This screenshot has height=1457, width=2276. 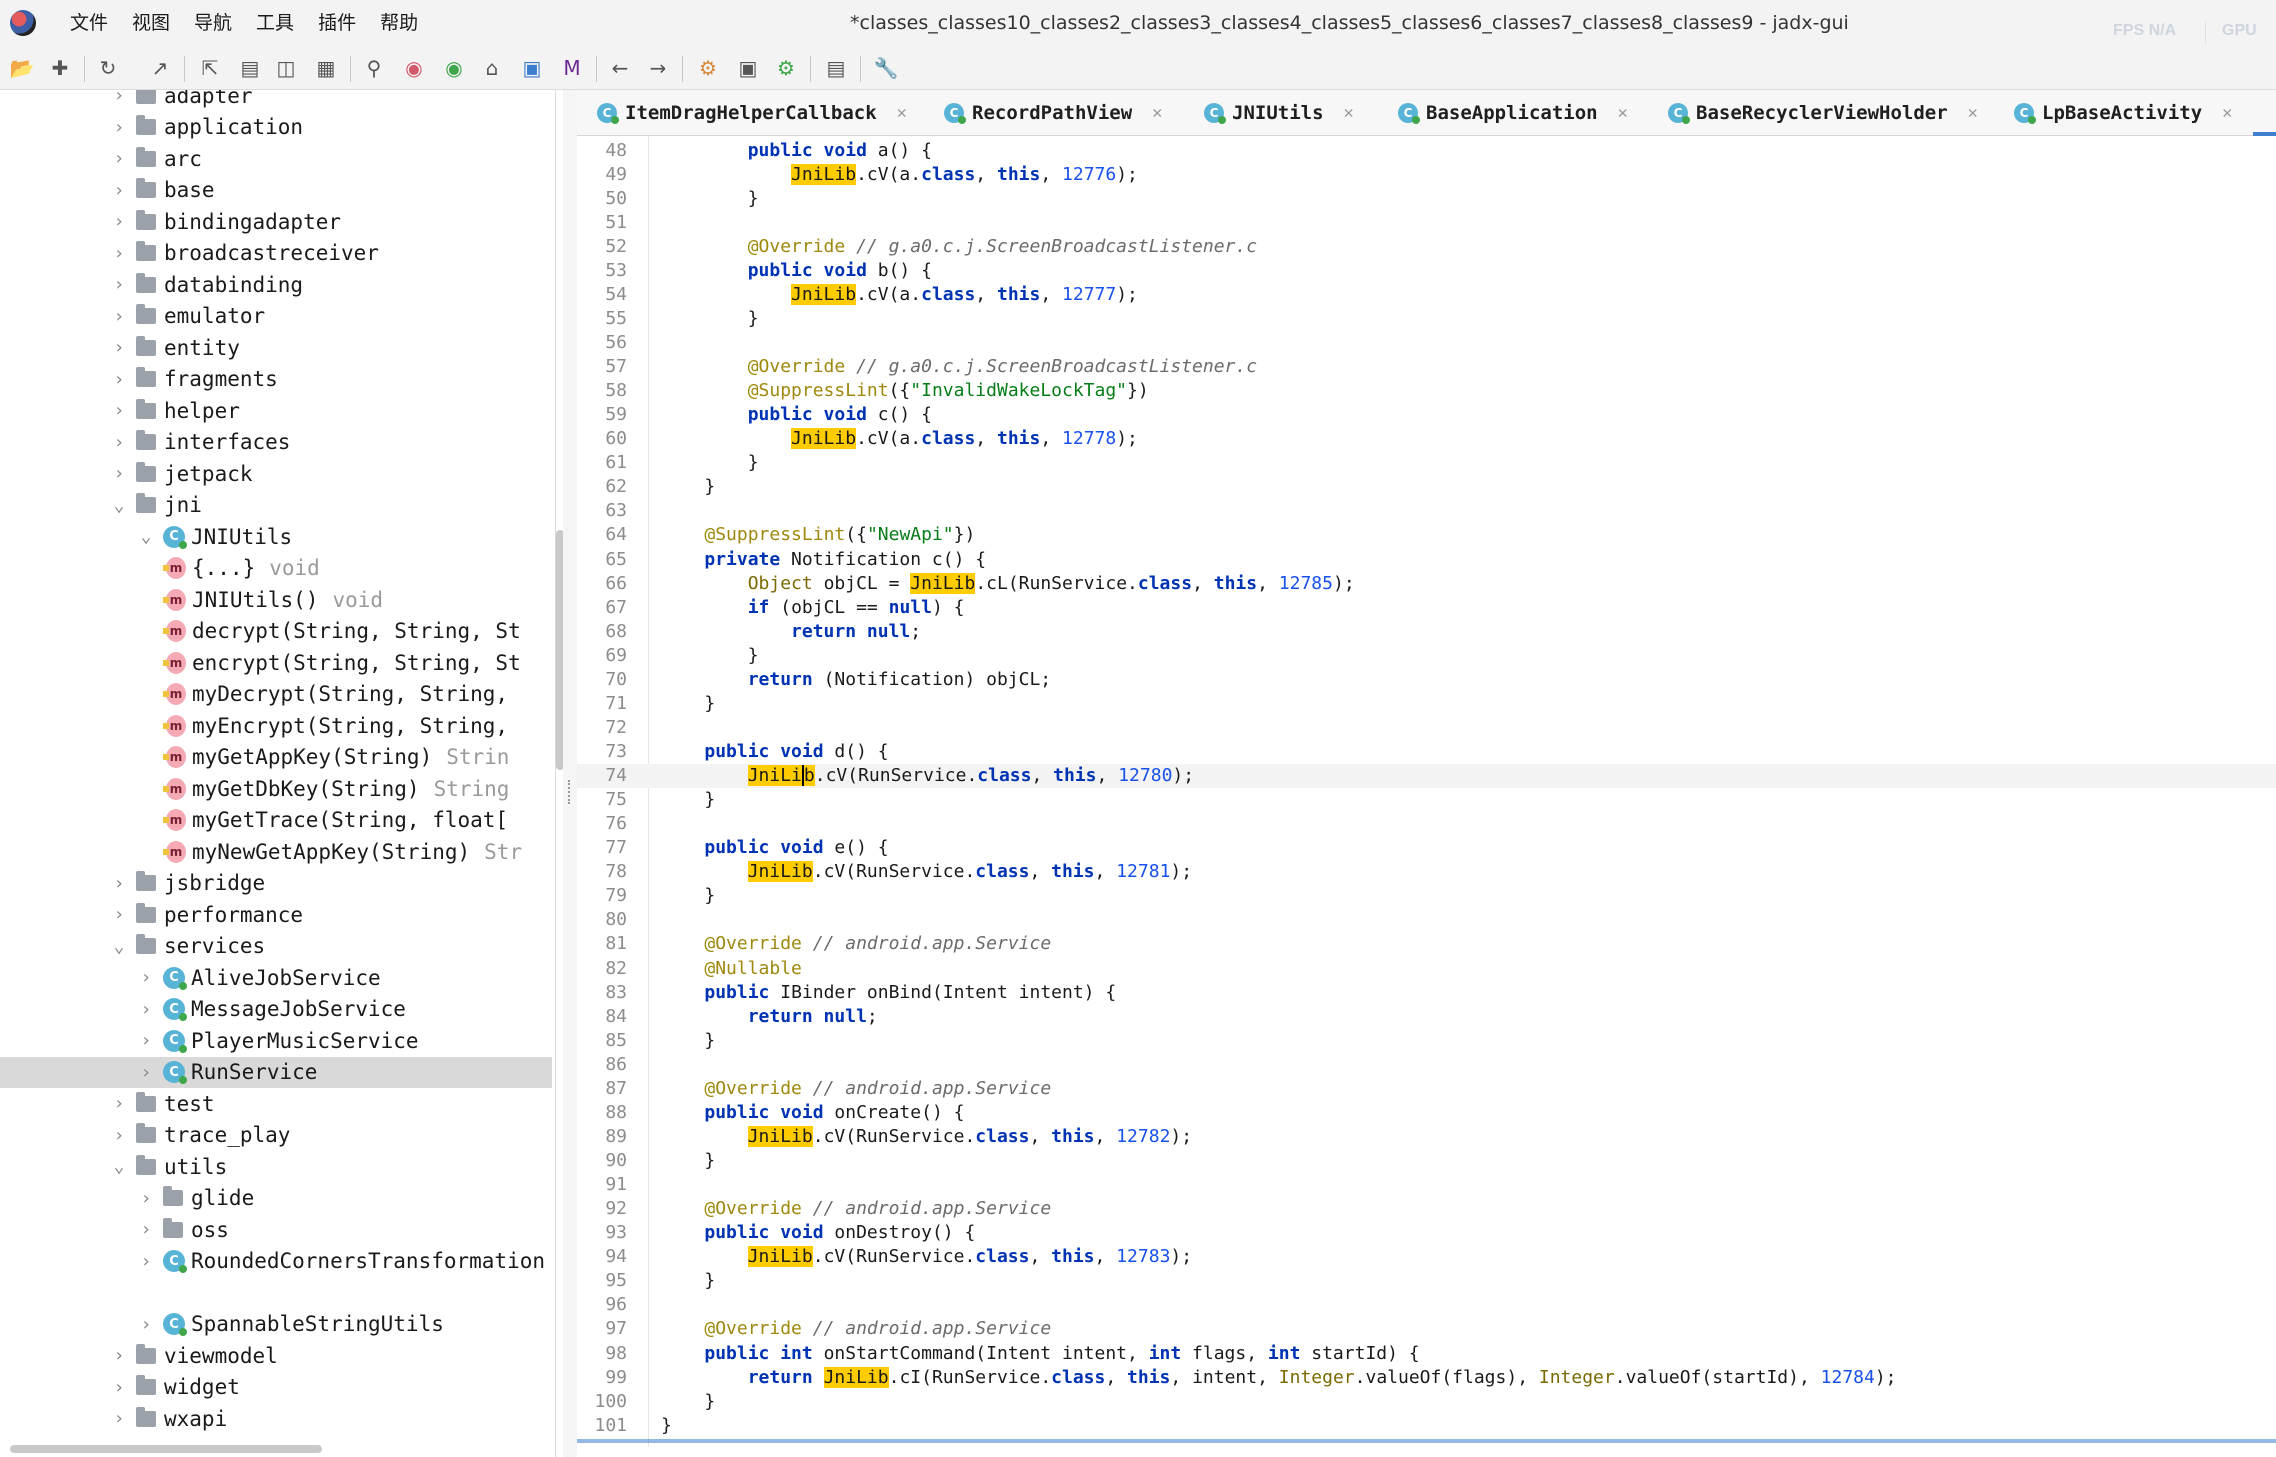 I want to click on menu-plugins: 插件, so click(x=337, y=23).